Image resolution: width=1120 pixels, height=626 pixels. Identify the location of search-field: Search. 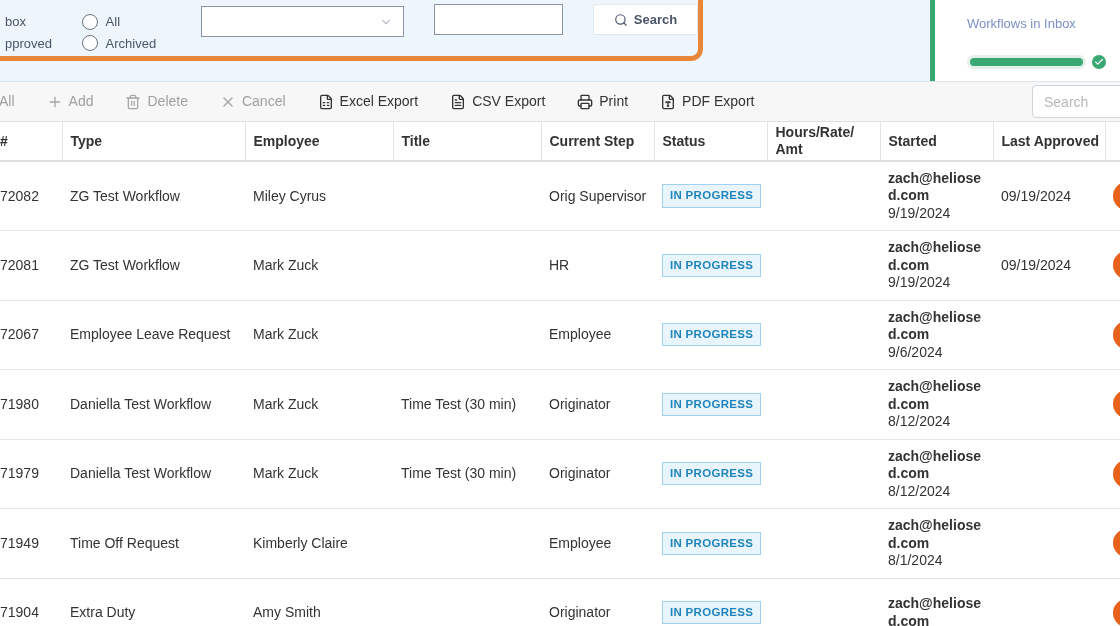
(1076, 101).